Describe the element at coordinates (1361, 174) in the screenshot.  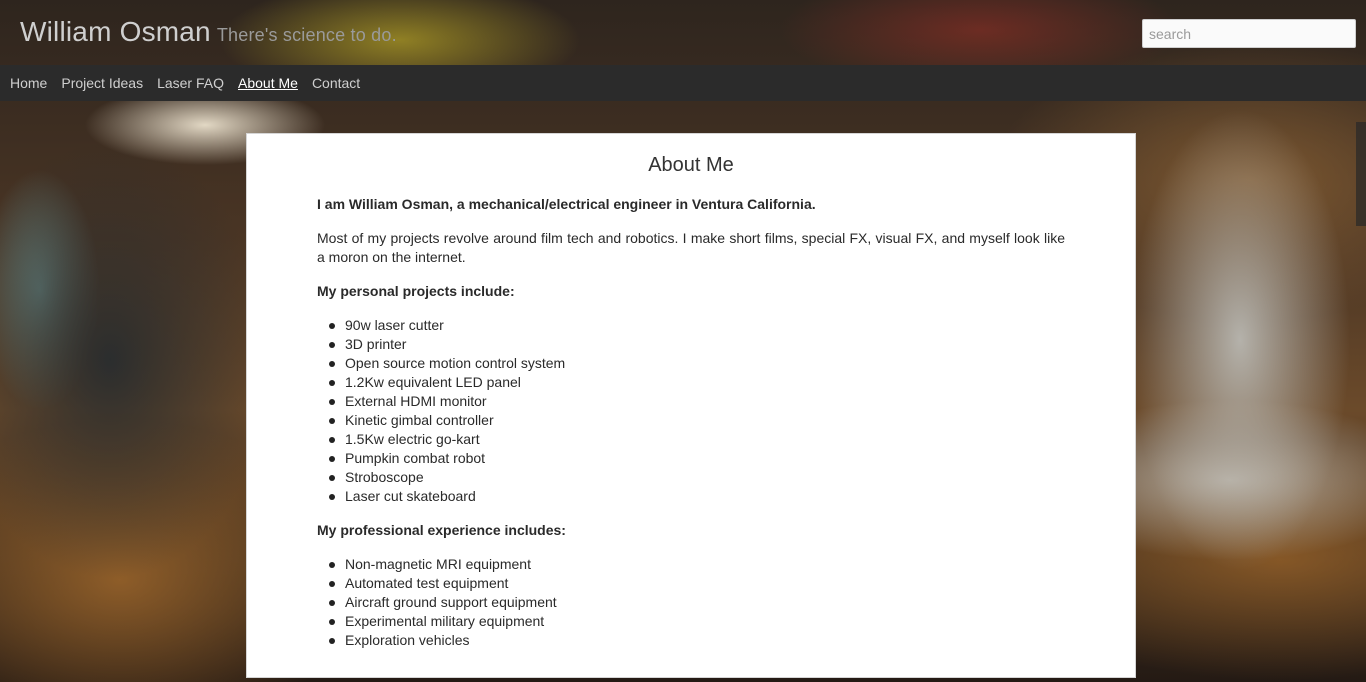
I see `side-scroll-tab` at that location.